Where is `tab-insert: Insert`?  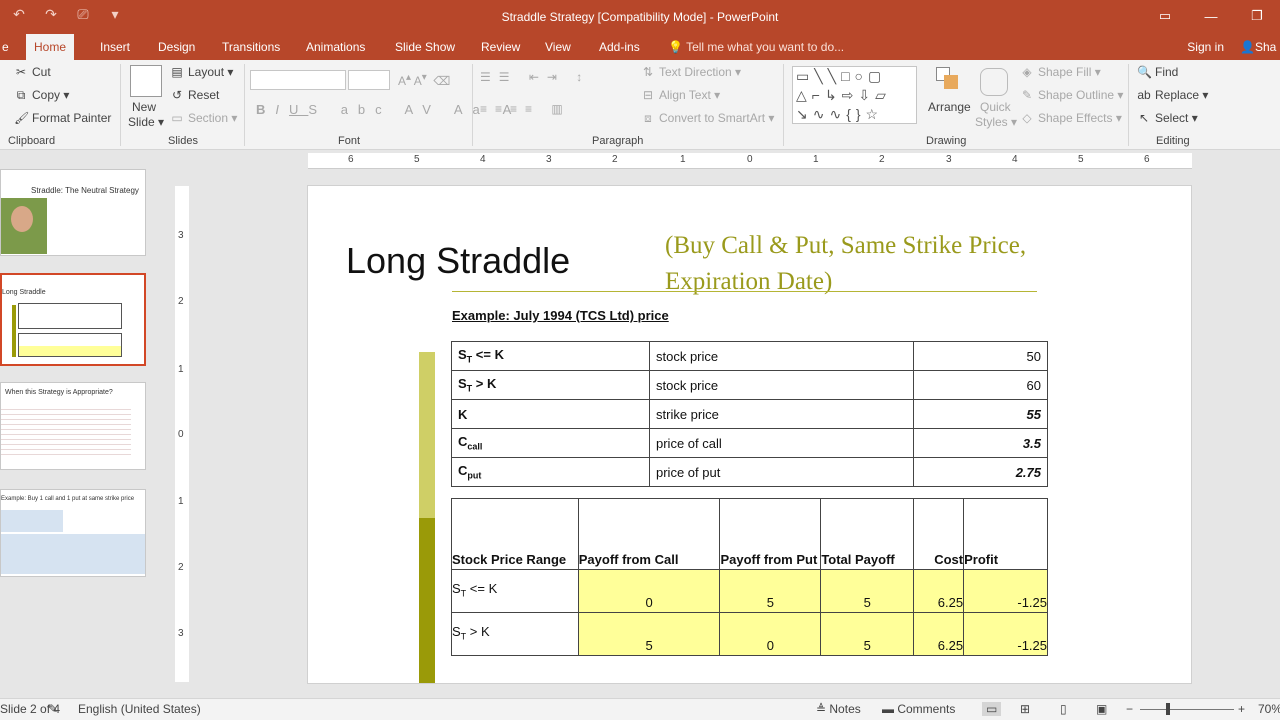
tab-insert: Insert is located at coordinates (115, 47).